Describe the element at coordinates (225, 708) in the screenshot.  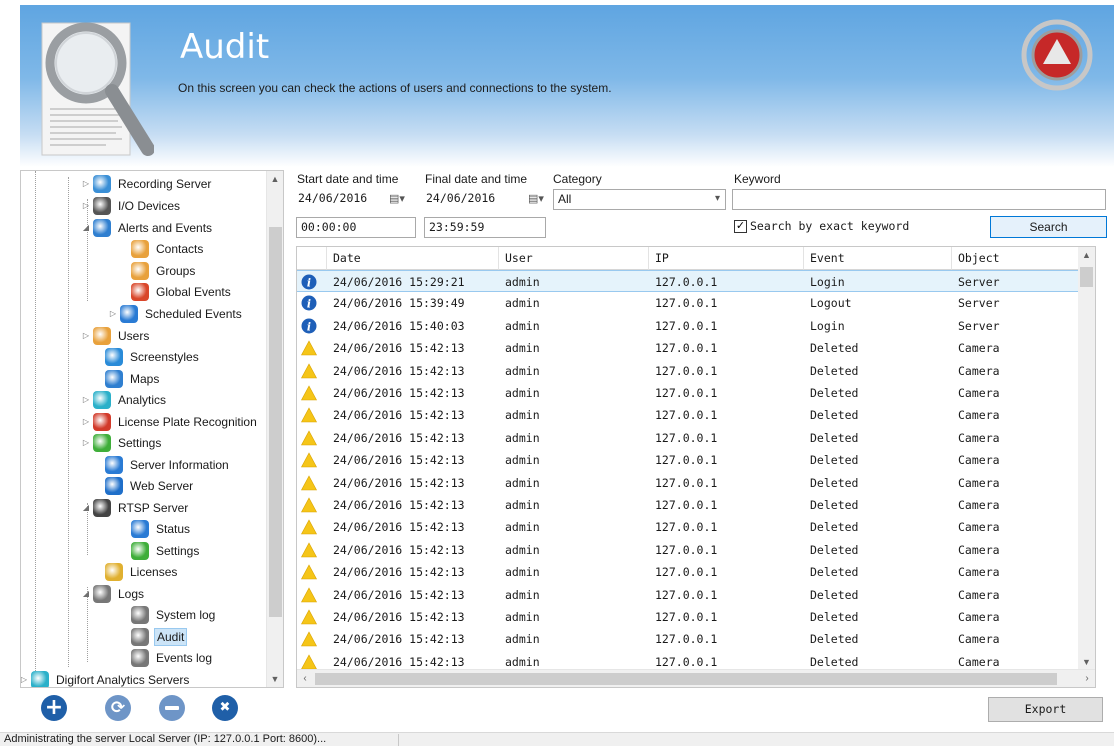
I see `cancel-button: ✖` at that location.